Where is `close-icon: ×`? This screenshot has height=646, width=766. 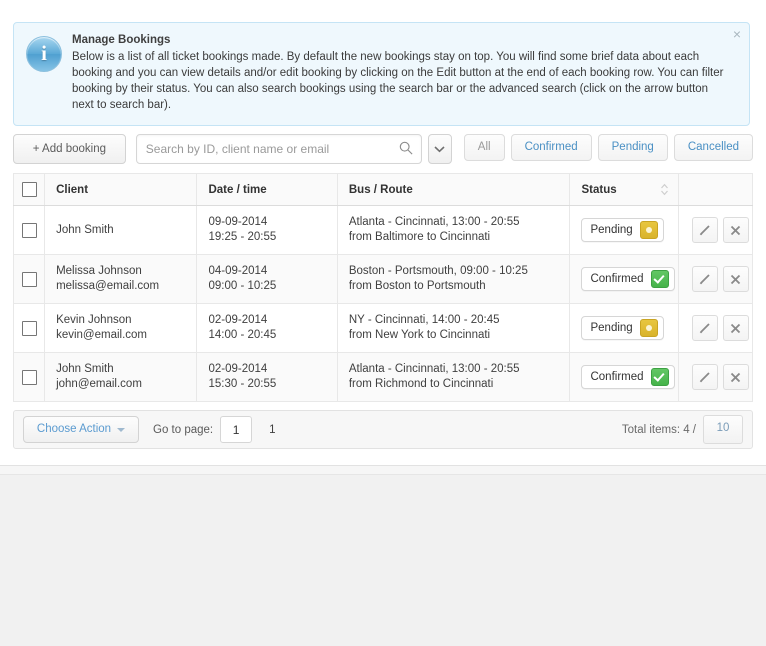
close-icon: × is located at coordinates (737, 34).